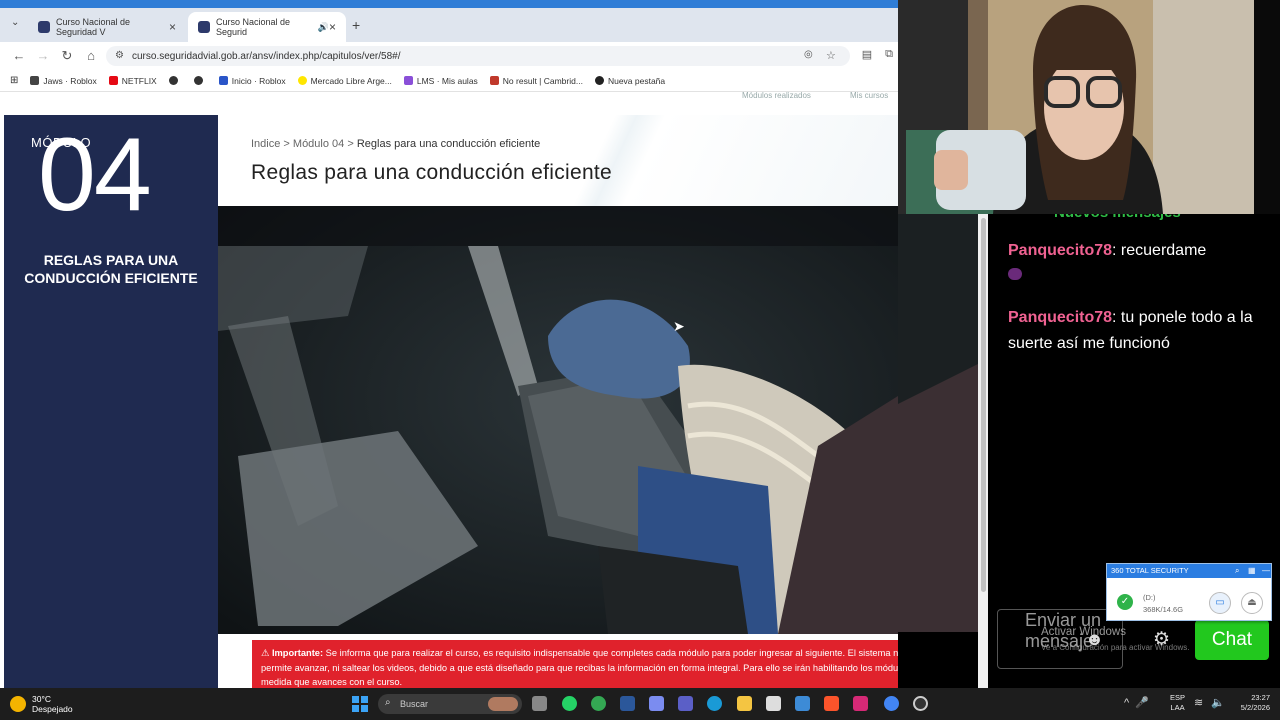  What do you see at coordinates (860, 703) in the screenshot?
I see `instagram-icon` at bounding box center [860, 703].